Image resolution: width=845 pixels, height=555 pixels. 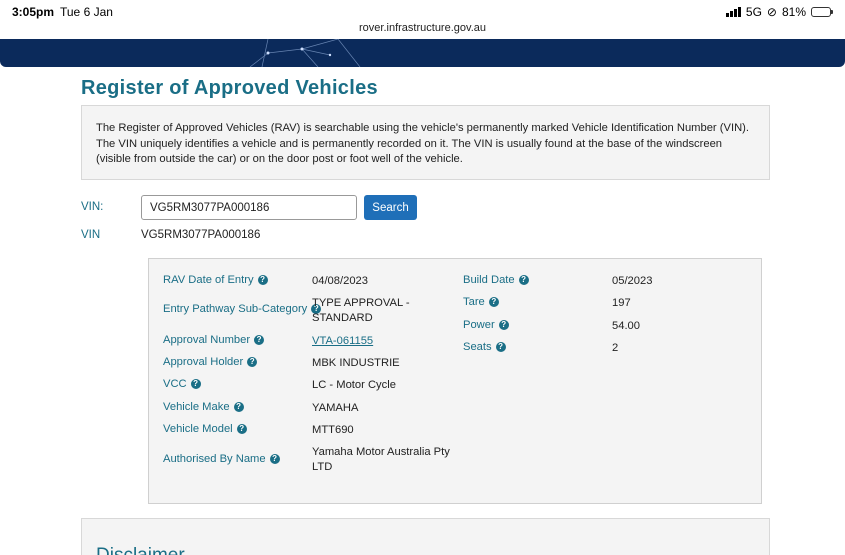 What do you see at coordinates (335, 408) in the screenshot?
I see `detail-value-vehicle-make: YAMAHA` at bounding box center [335, 408].